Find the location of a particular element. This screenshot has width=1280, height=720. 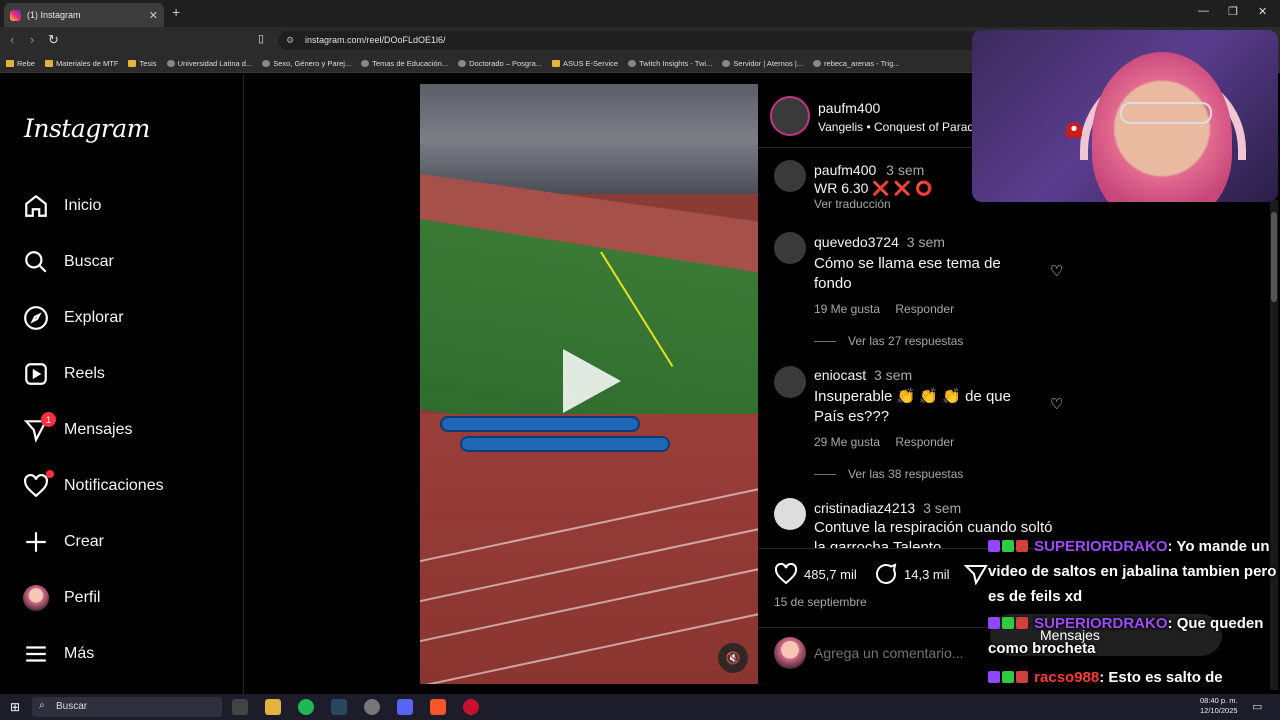

taskbar-search: ⌕ Buscar is located at coordinates (127, 707).